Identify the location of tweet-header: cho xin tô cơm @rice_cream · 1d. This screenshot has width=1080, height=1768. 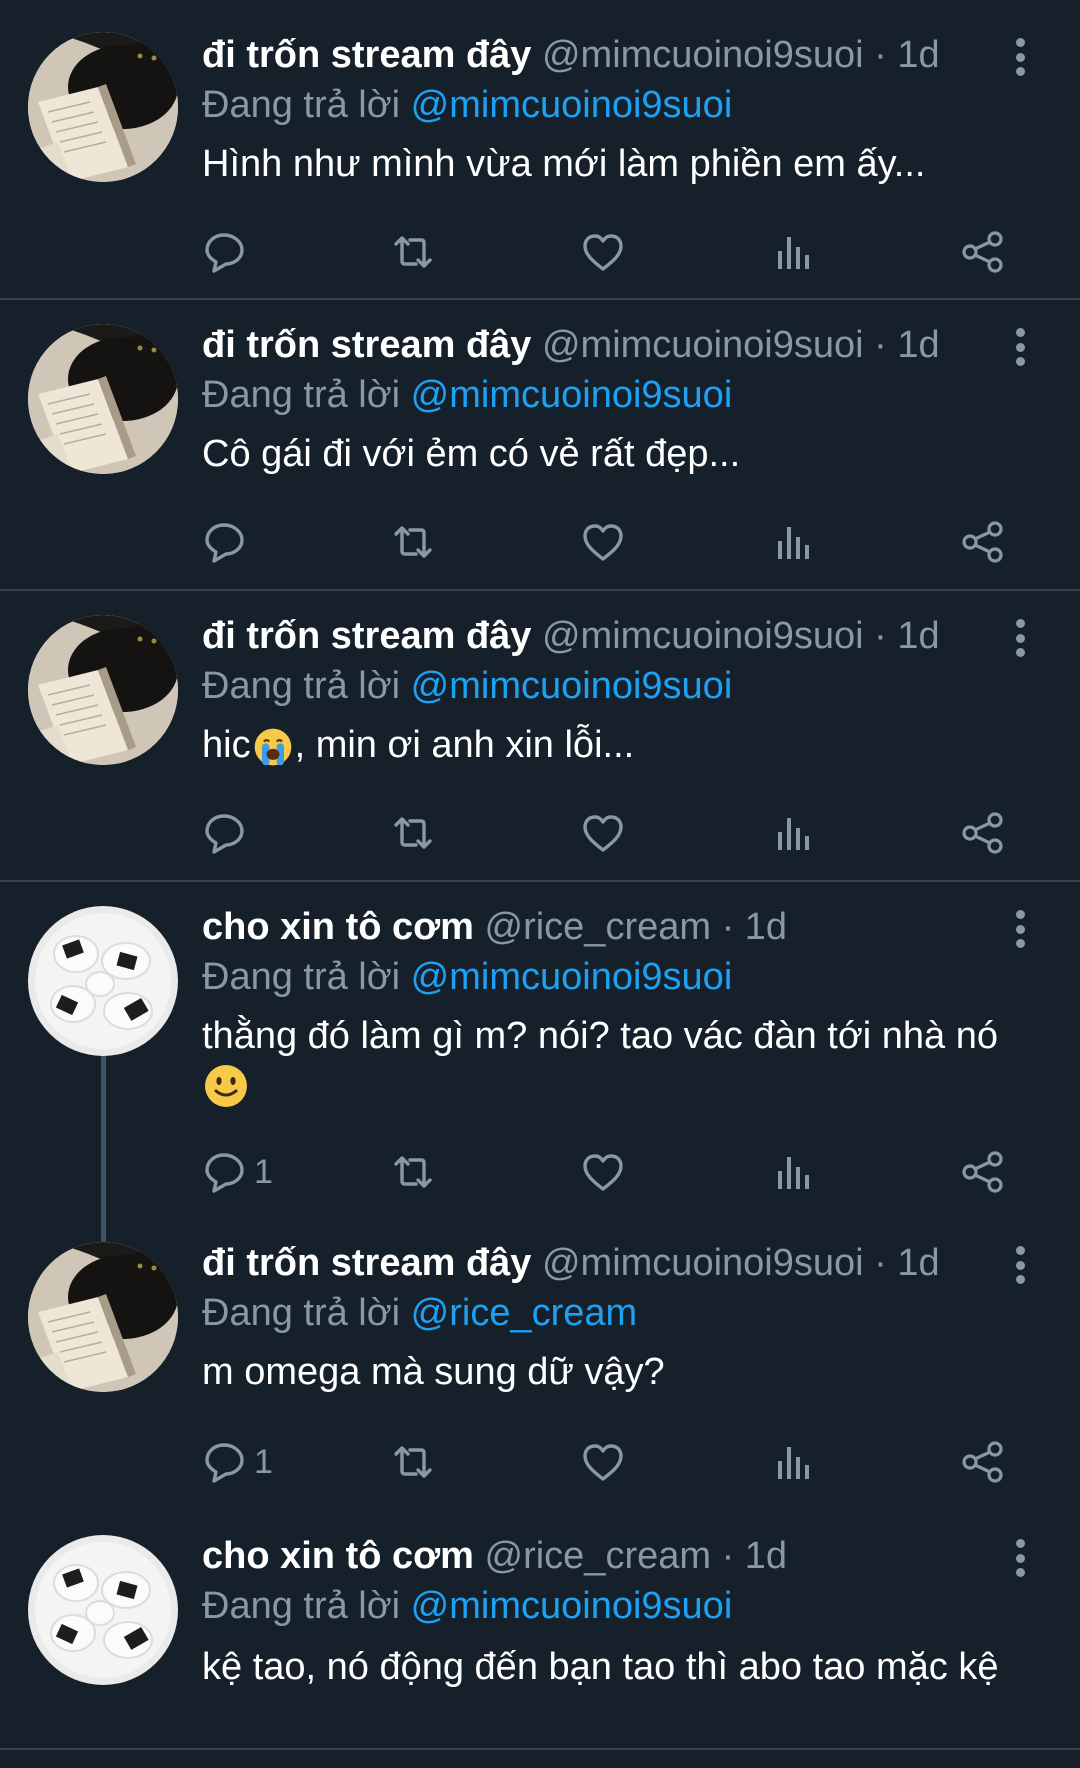
(494, 1556).